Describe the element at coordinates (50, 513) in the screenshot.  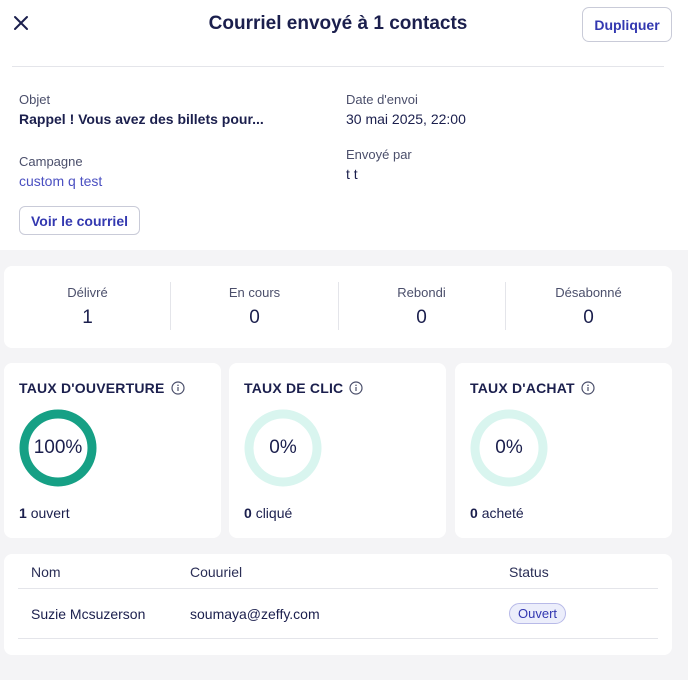
I see `rate-count-label: ouvert` at that location.